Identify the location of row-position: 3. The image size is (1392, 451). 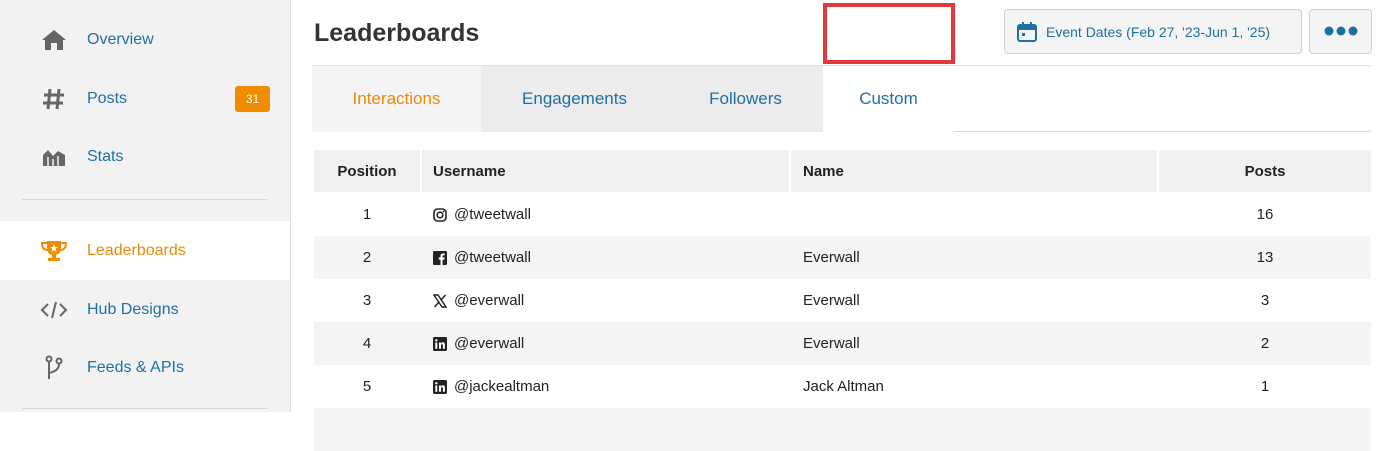
(367, 300).